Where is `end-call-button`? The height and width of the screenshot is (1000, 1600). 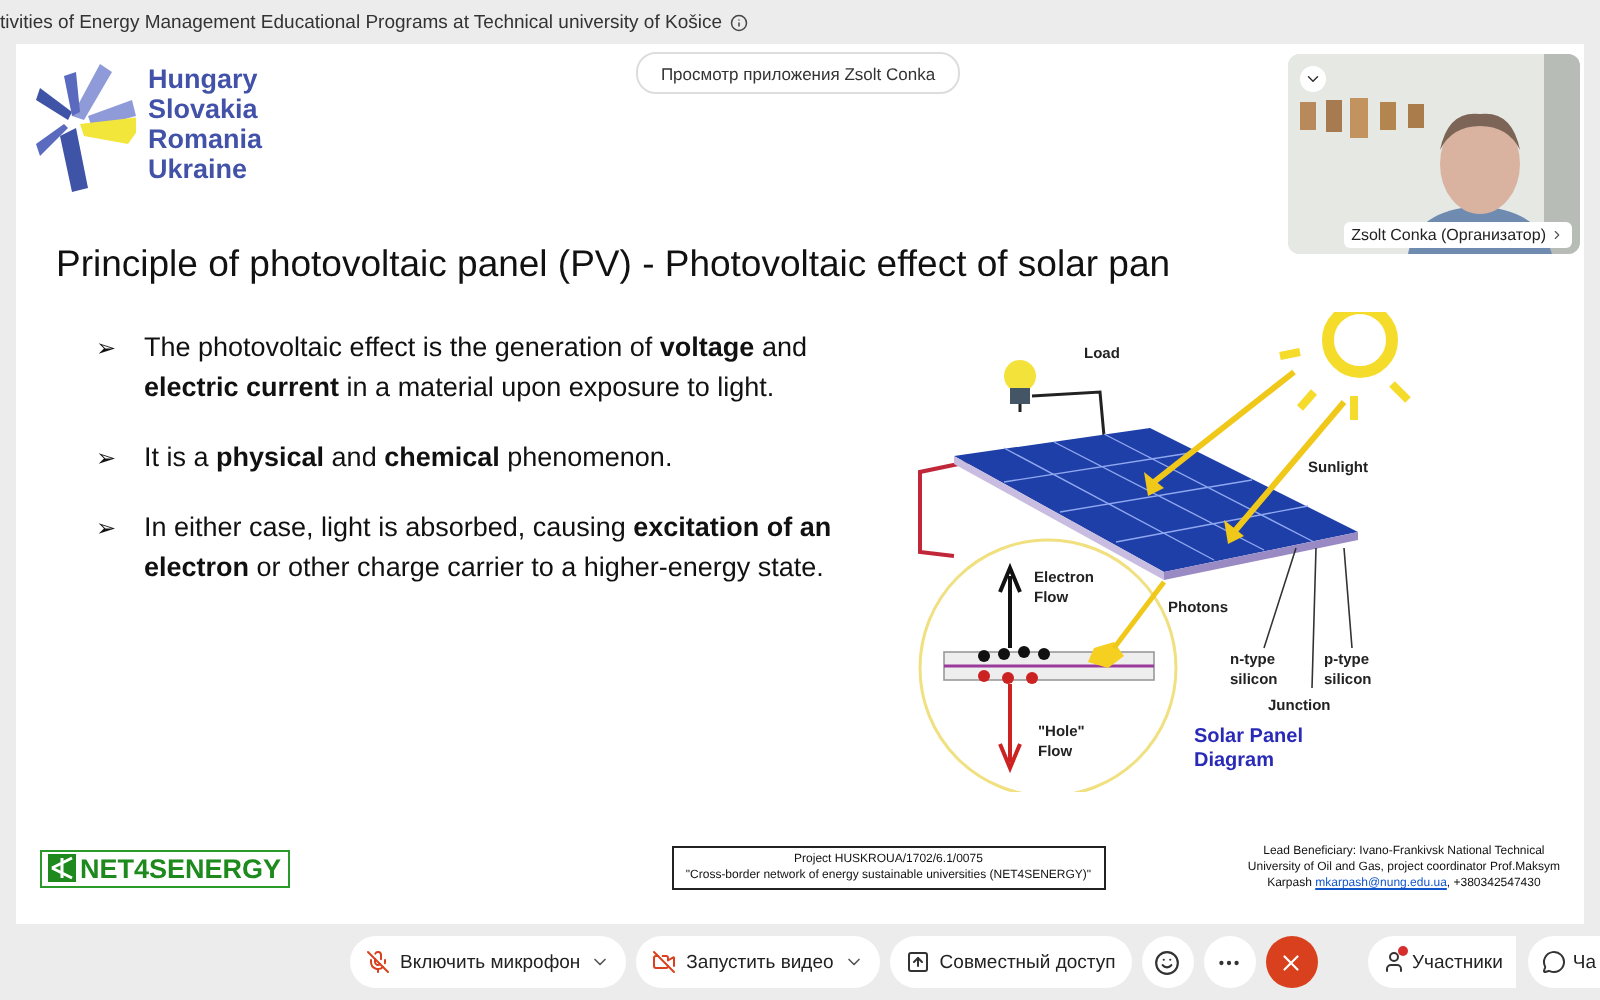
end-call-button is located at coordinates (1291, 962).